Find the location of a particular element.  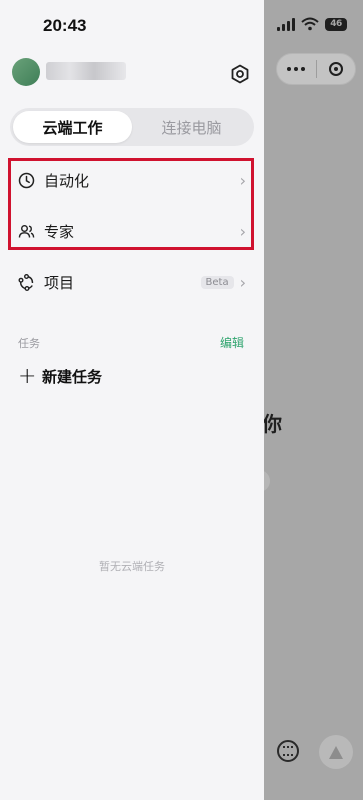

new-task-button: + 新建任务 is located at coordinates (60, 376).